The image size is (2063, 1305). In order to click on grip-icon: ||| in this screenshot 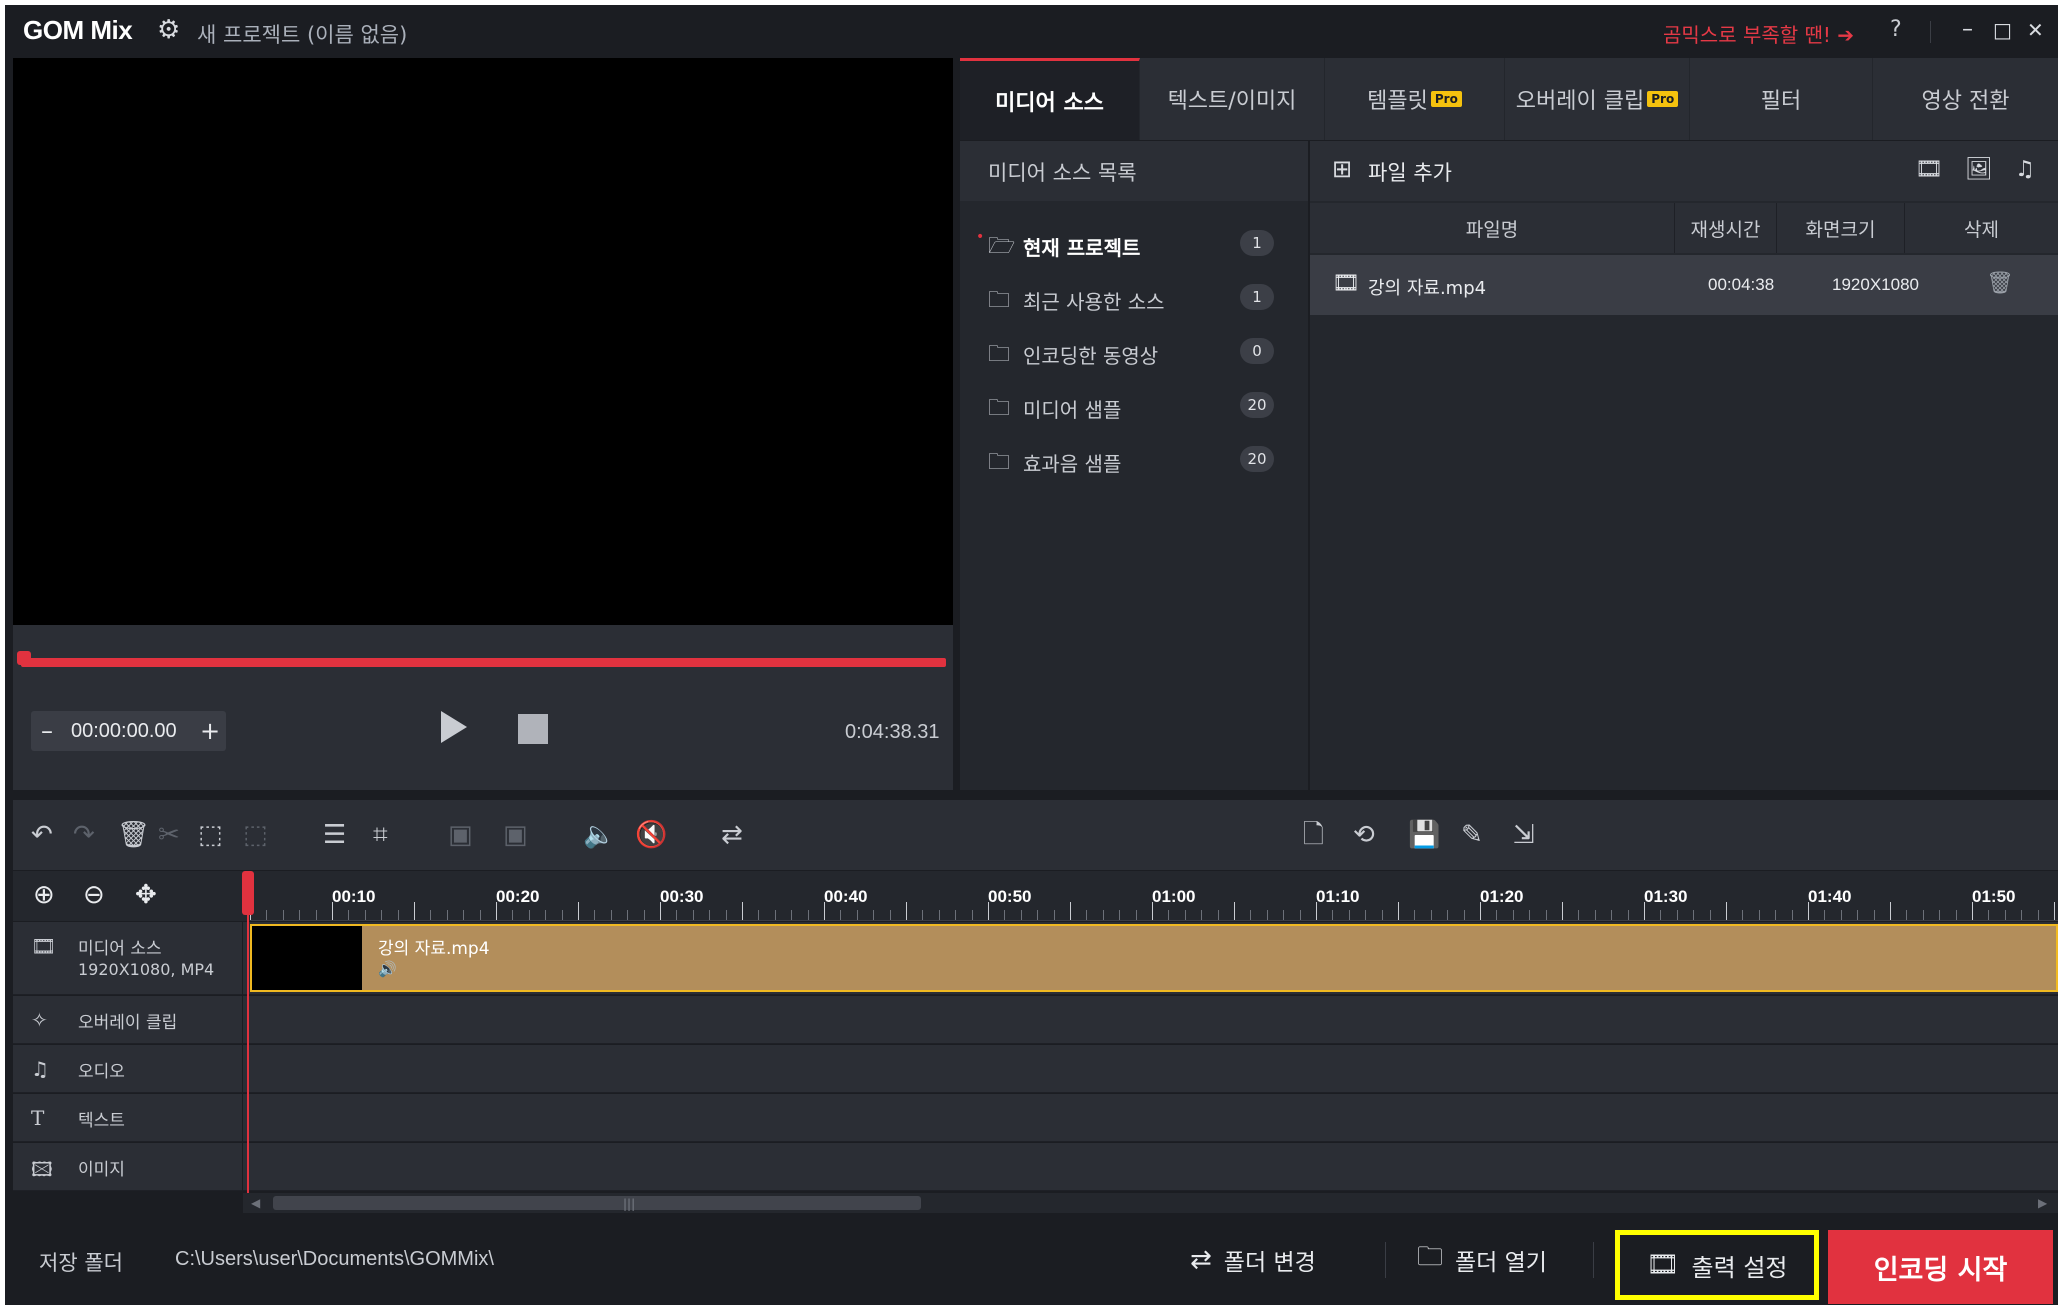, I will do `click(629, 1204)`.